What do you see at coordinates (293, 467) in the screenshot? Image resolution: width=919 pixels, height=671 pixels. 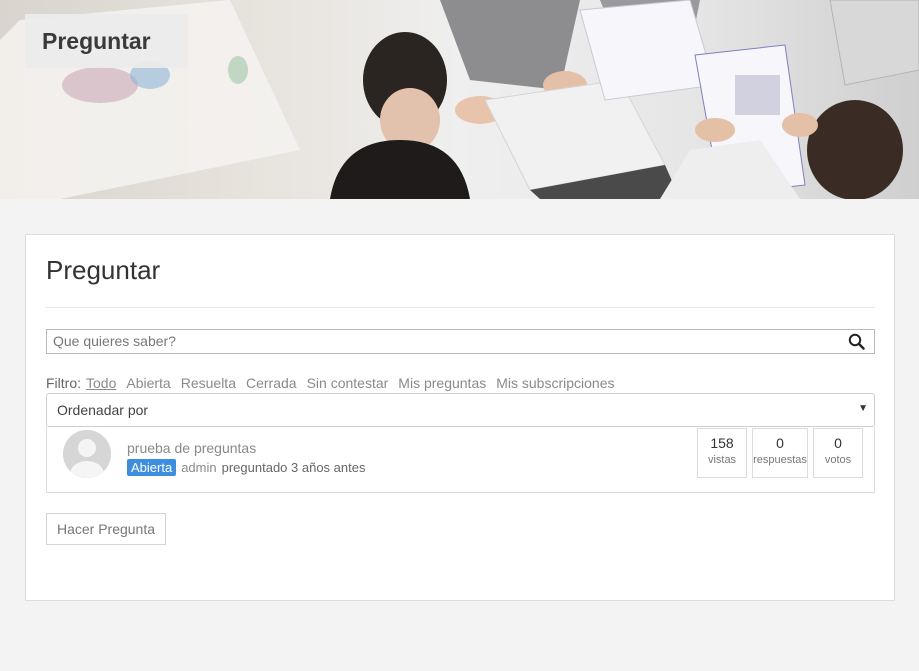 I see `asked-time: preguntado 3 años antes` at bounding box center [293, 467].